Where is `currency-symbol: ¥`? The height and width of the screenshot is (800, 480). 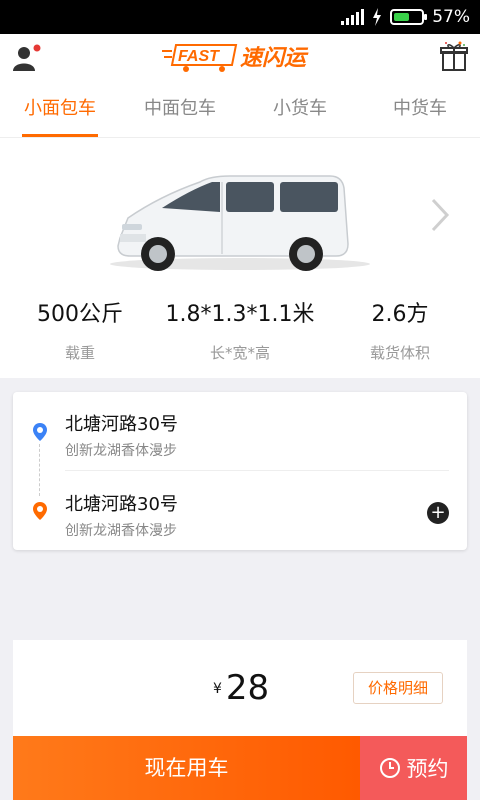 currency-symbol: ¥ is located at coordinates (217, 689).